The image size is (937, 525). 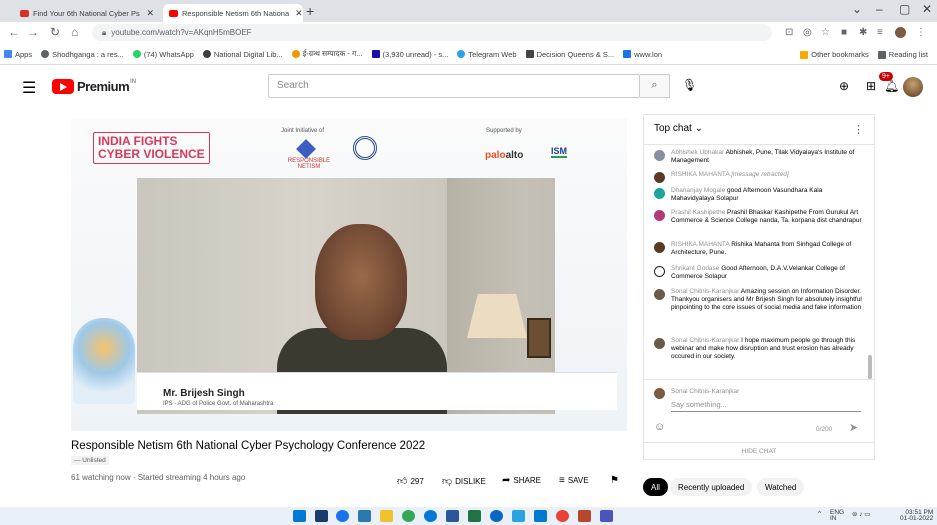 What do you see at coordinates (364, 516) in the screenshot?
I see `store-icon` at bounding box center [364, 516].